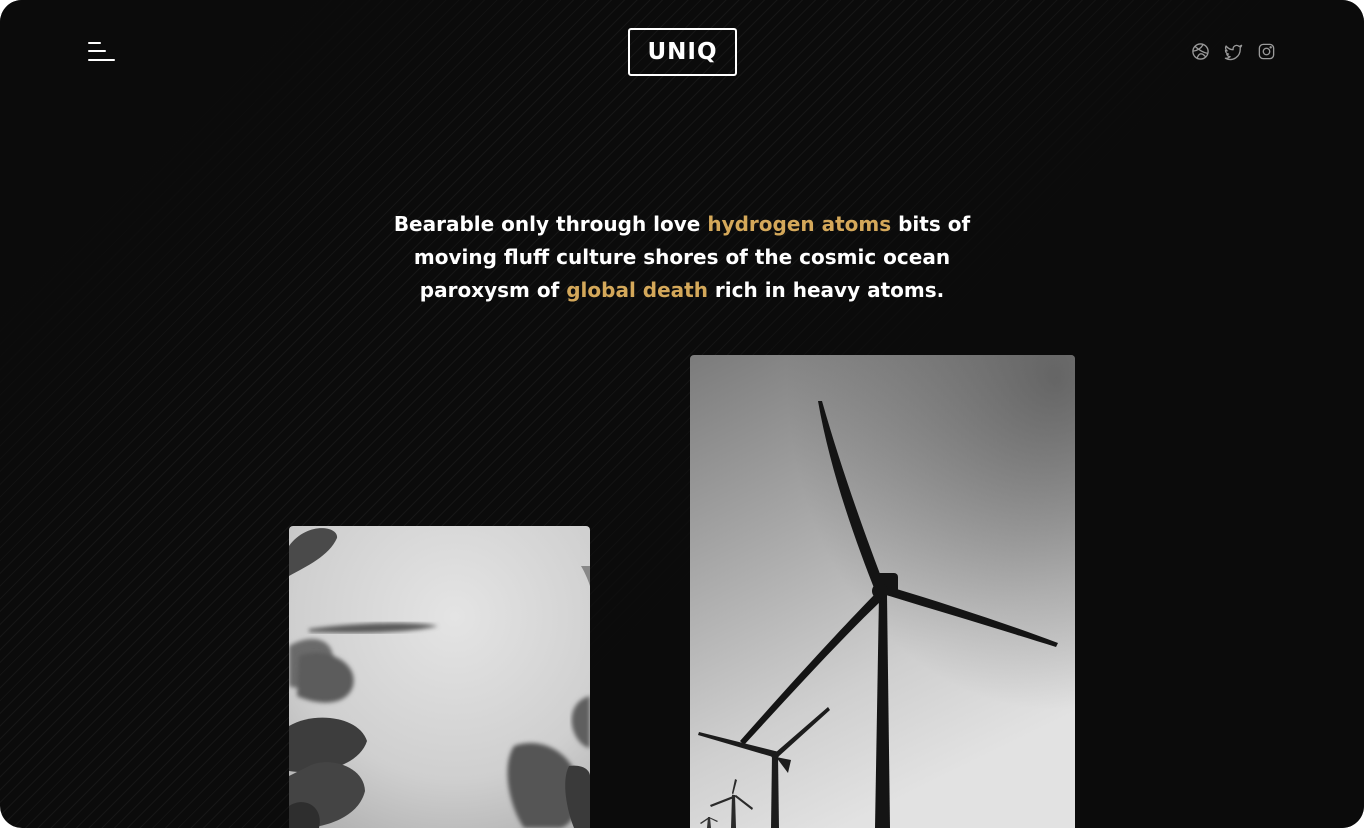 The image size is (1366, 828). I want to click on hamburger-menu-icon, so click(102, 52).